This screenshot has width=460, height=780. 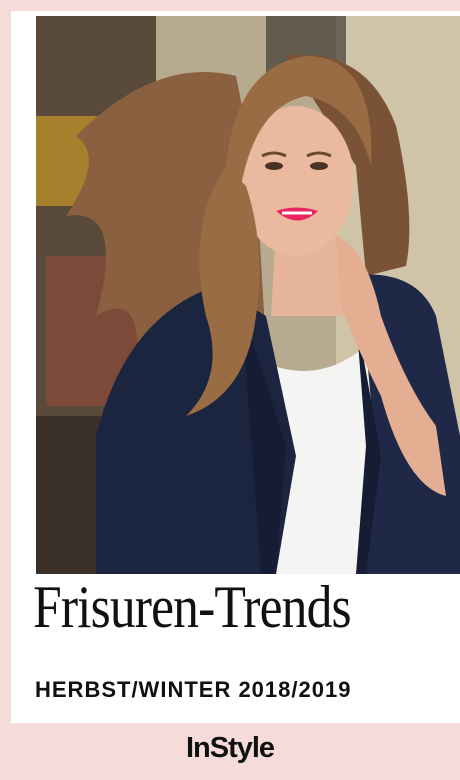 I want to click on headline: Frisuren-Trends, so click(x=192, y=607).